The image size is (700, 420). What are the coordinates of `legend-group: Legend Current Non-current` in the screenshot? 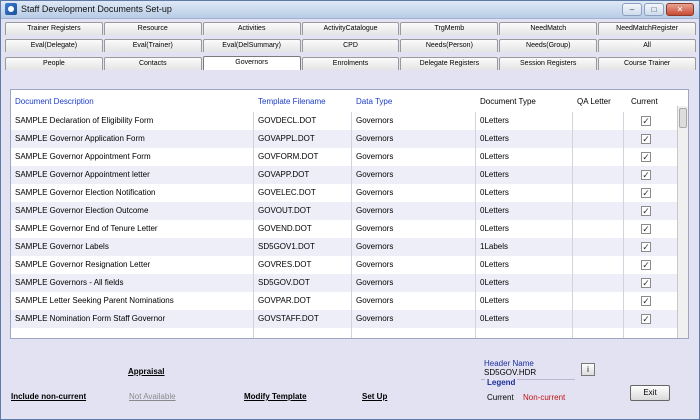 It's located at (528, 392).